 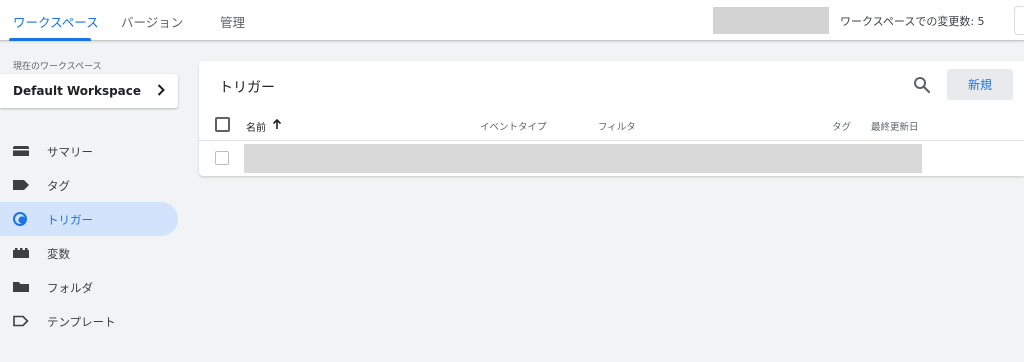 I want to click on active-tab-indicator, so click(x=50, y=39).